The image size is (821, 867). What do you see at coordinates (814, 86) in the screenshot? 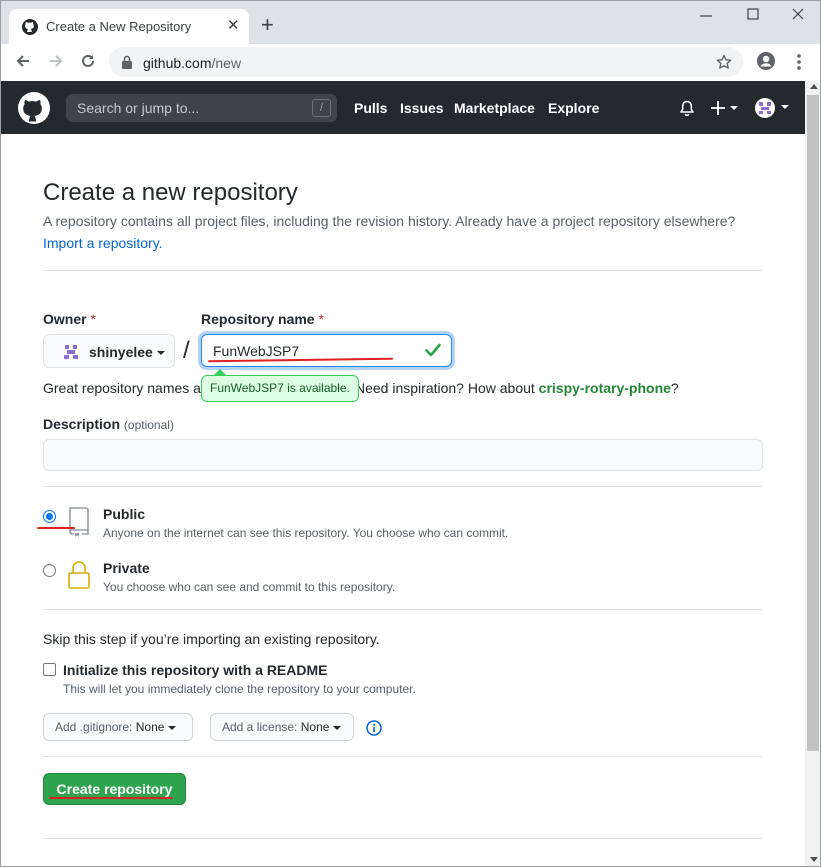
I see `scroll-up-arrow-icon` at bounding box center [814, 86].